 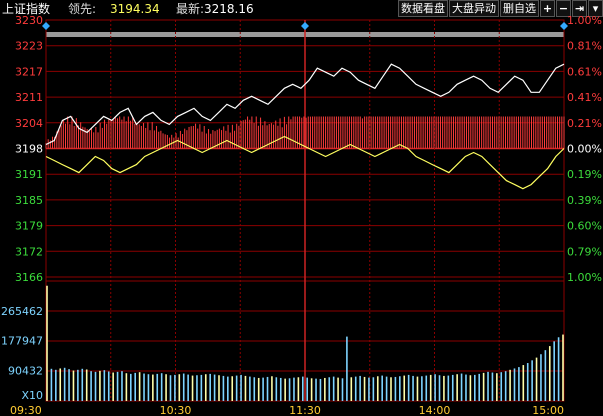 I want to click on price-tick-label: 3185, so click(x=29, y=200).